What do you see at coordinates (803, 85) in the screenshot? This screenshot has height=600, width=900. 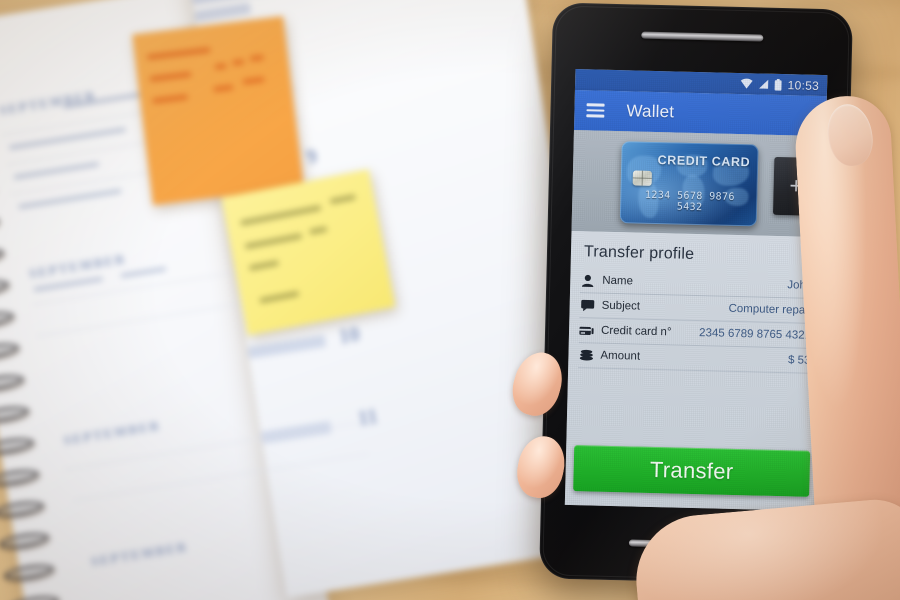 I see `status-bar-clock: 10:53` at bounding box center [803, 85].